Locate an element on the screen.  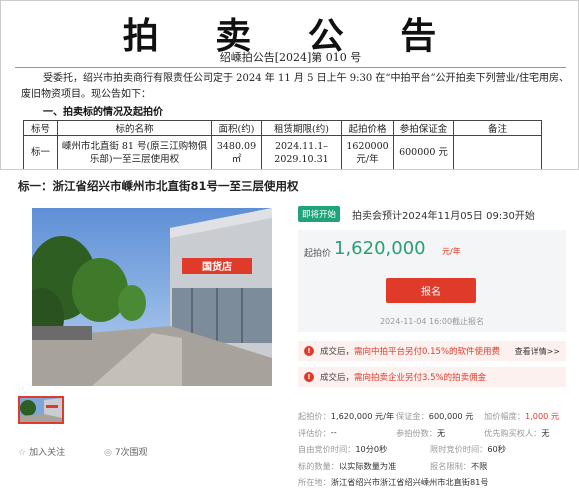
eye-icon: ◎ is located at coordinates (107, 453).